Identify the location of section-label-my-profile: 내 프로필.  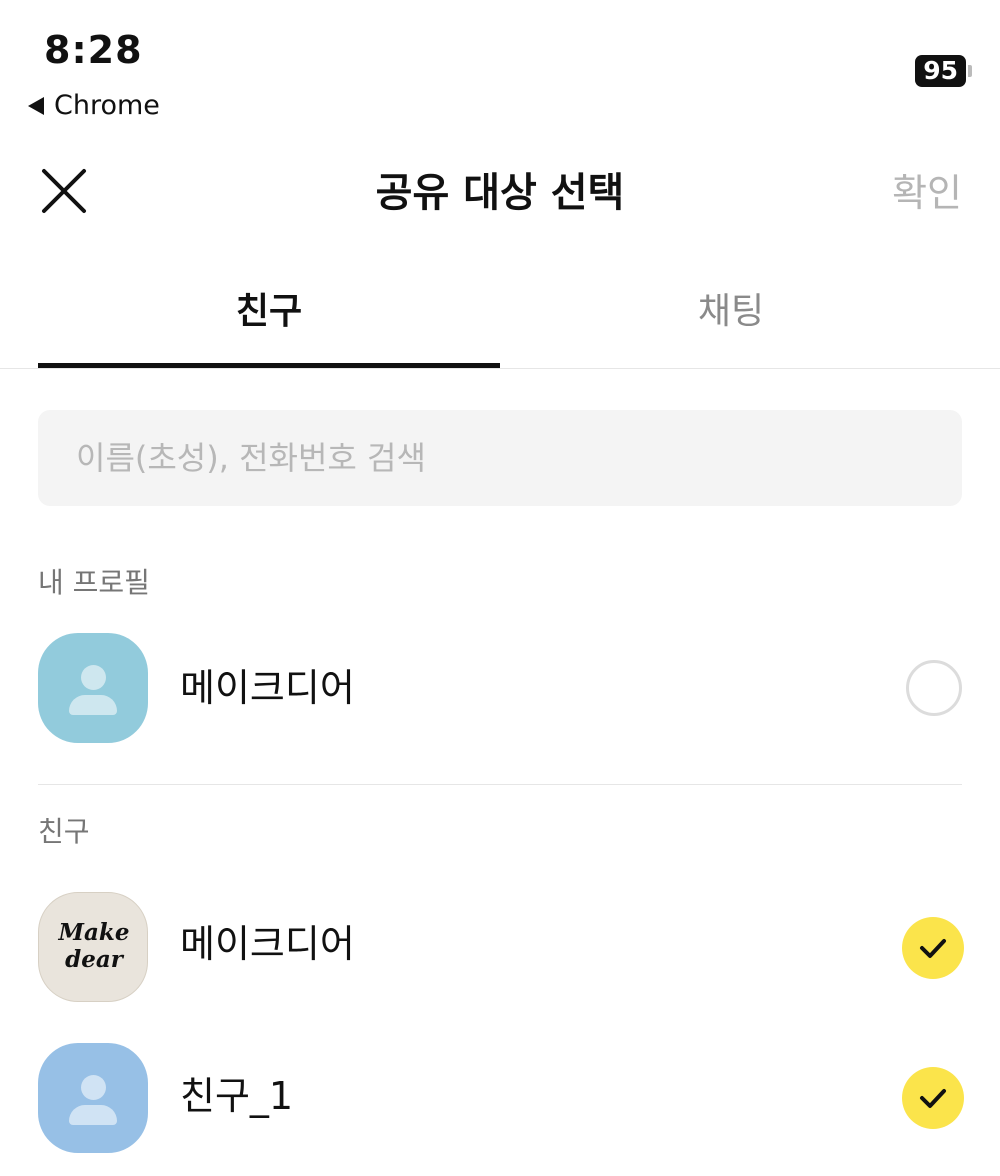
(94, 582).